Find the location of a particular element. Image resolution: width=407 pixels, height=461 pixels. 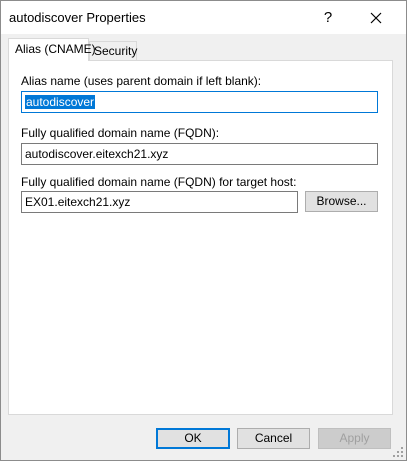

apply-button: Apply is located at coordinates (354, 438).